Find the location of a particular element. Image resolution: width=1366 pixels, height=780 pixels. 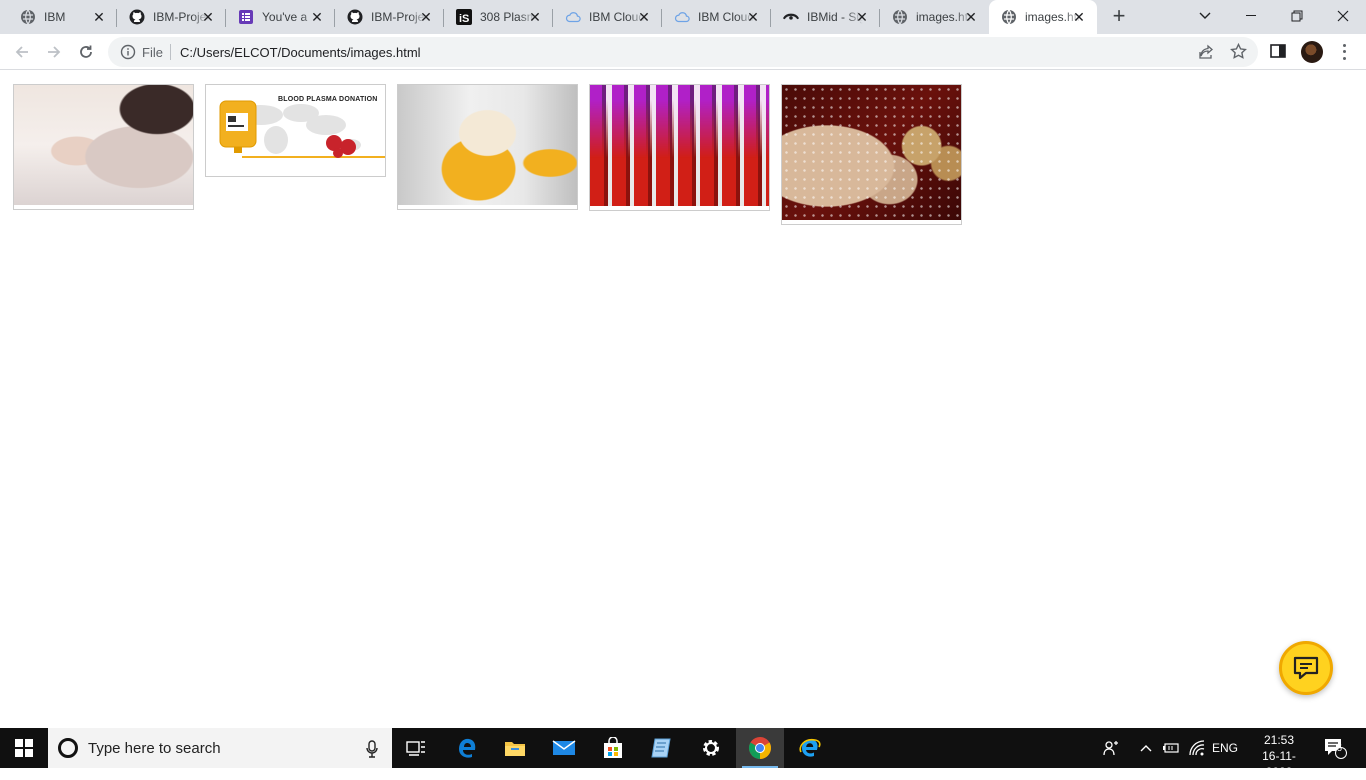

search-placeholder: Type here to search is located at coordinates (154, 748).